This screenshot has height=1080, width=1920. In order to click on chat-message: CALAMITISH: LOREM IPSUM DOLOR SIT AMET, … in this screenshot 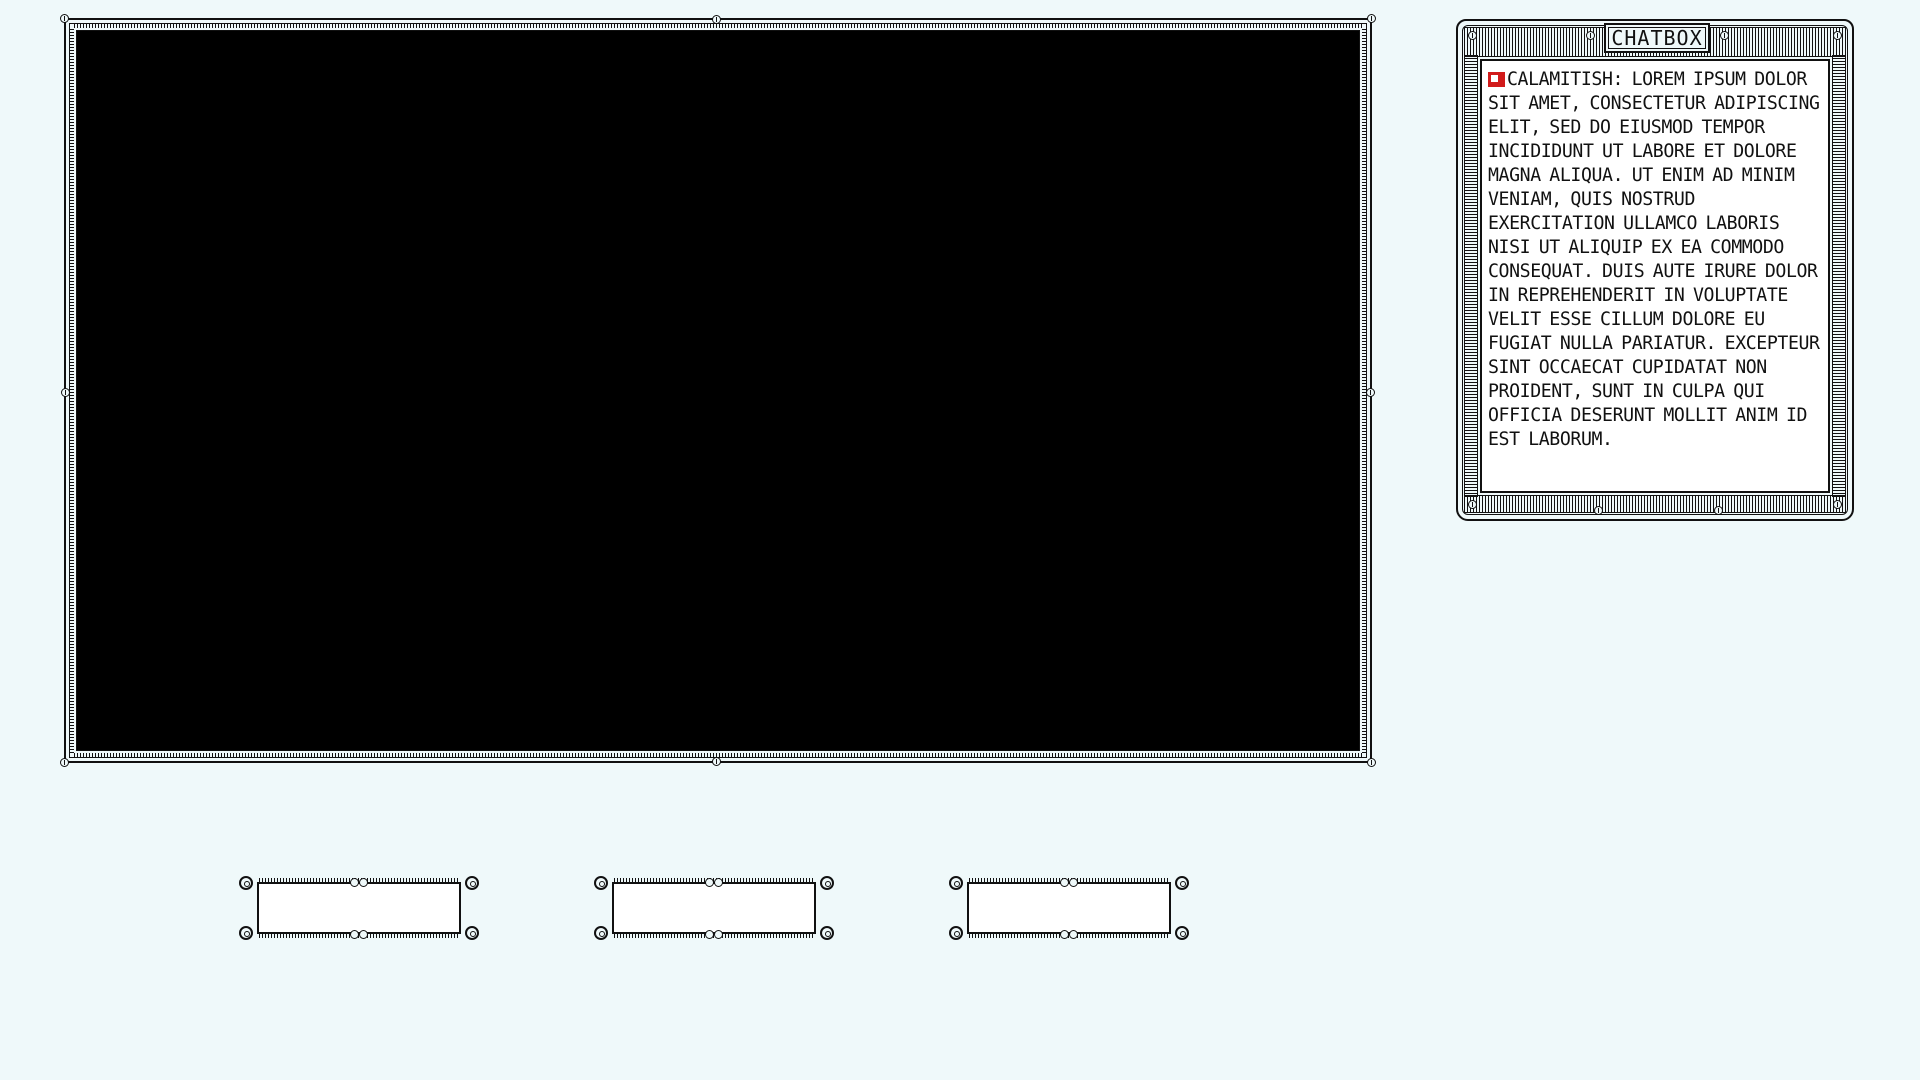, I will do `click(1656, 260)`.